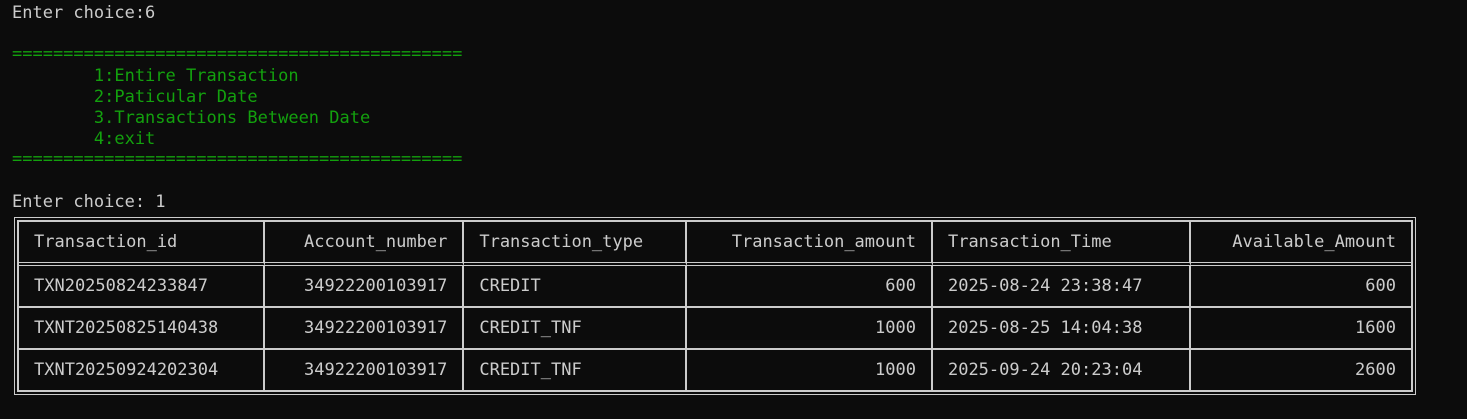  What do you see at coordinates (155, 76) in the screenshot?
I see `menu-item-entire-transaction: 1:Entire Transaction` at bounding box center [155, 76].